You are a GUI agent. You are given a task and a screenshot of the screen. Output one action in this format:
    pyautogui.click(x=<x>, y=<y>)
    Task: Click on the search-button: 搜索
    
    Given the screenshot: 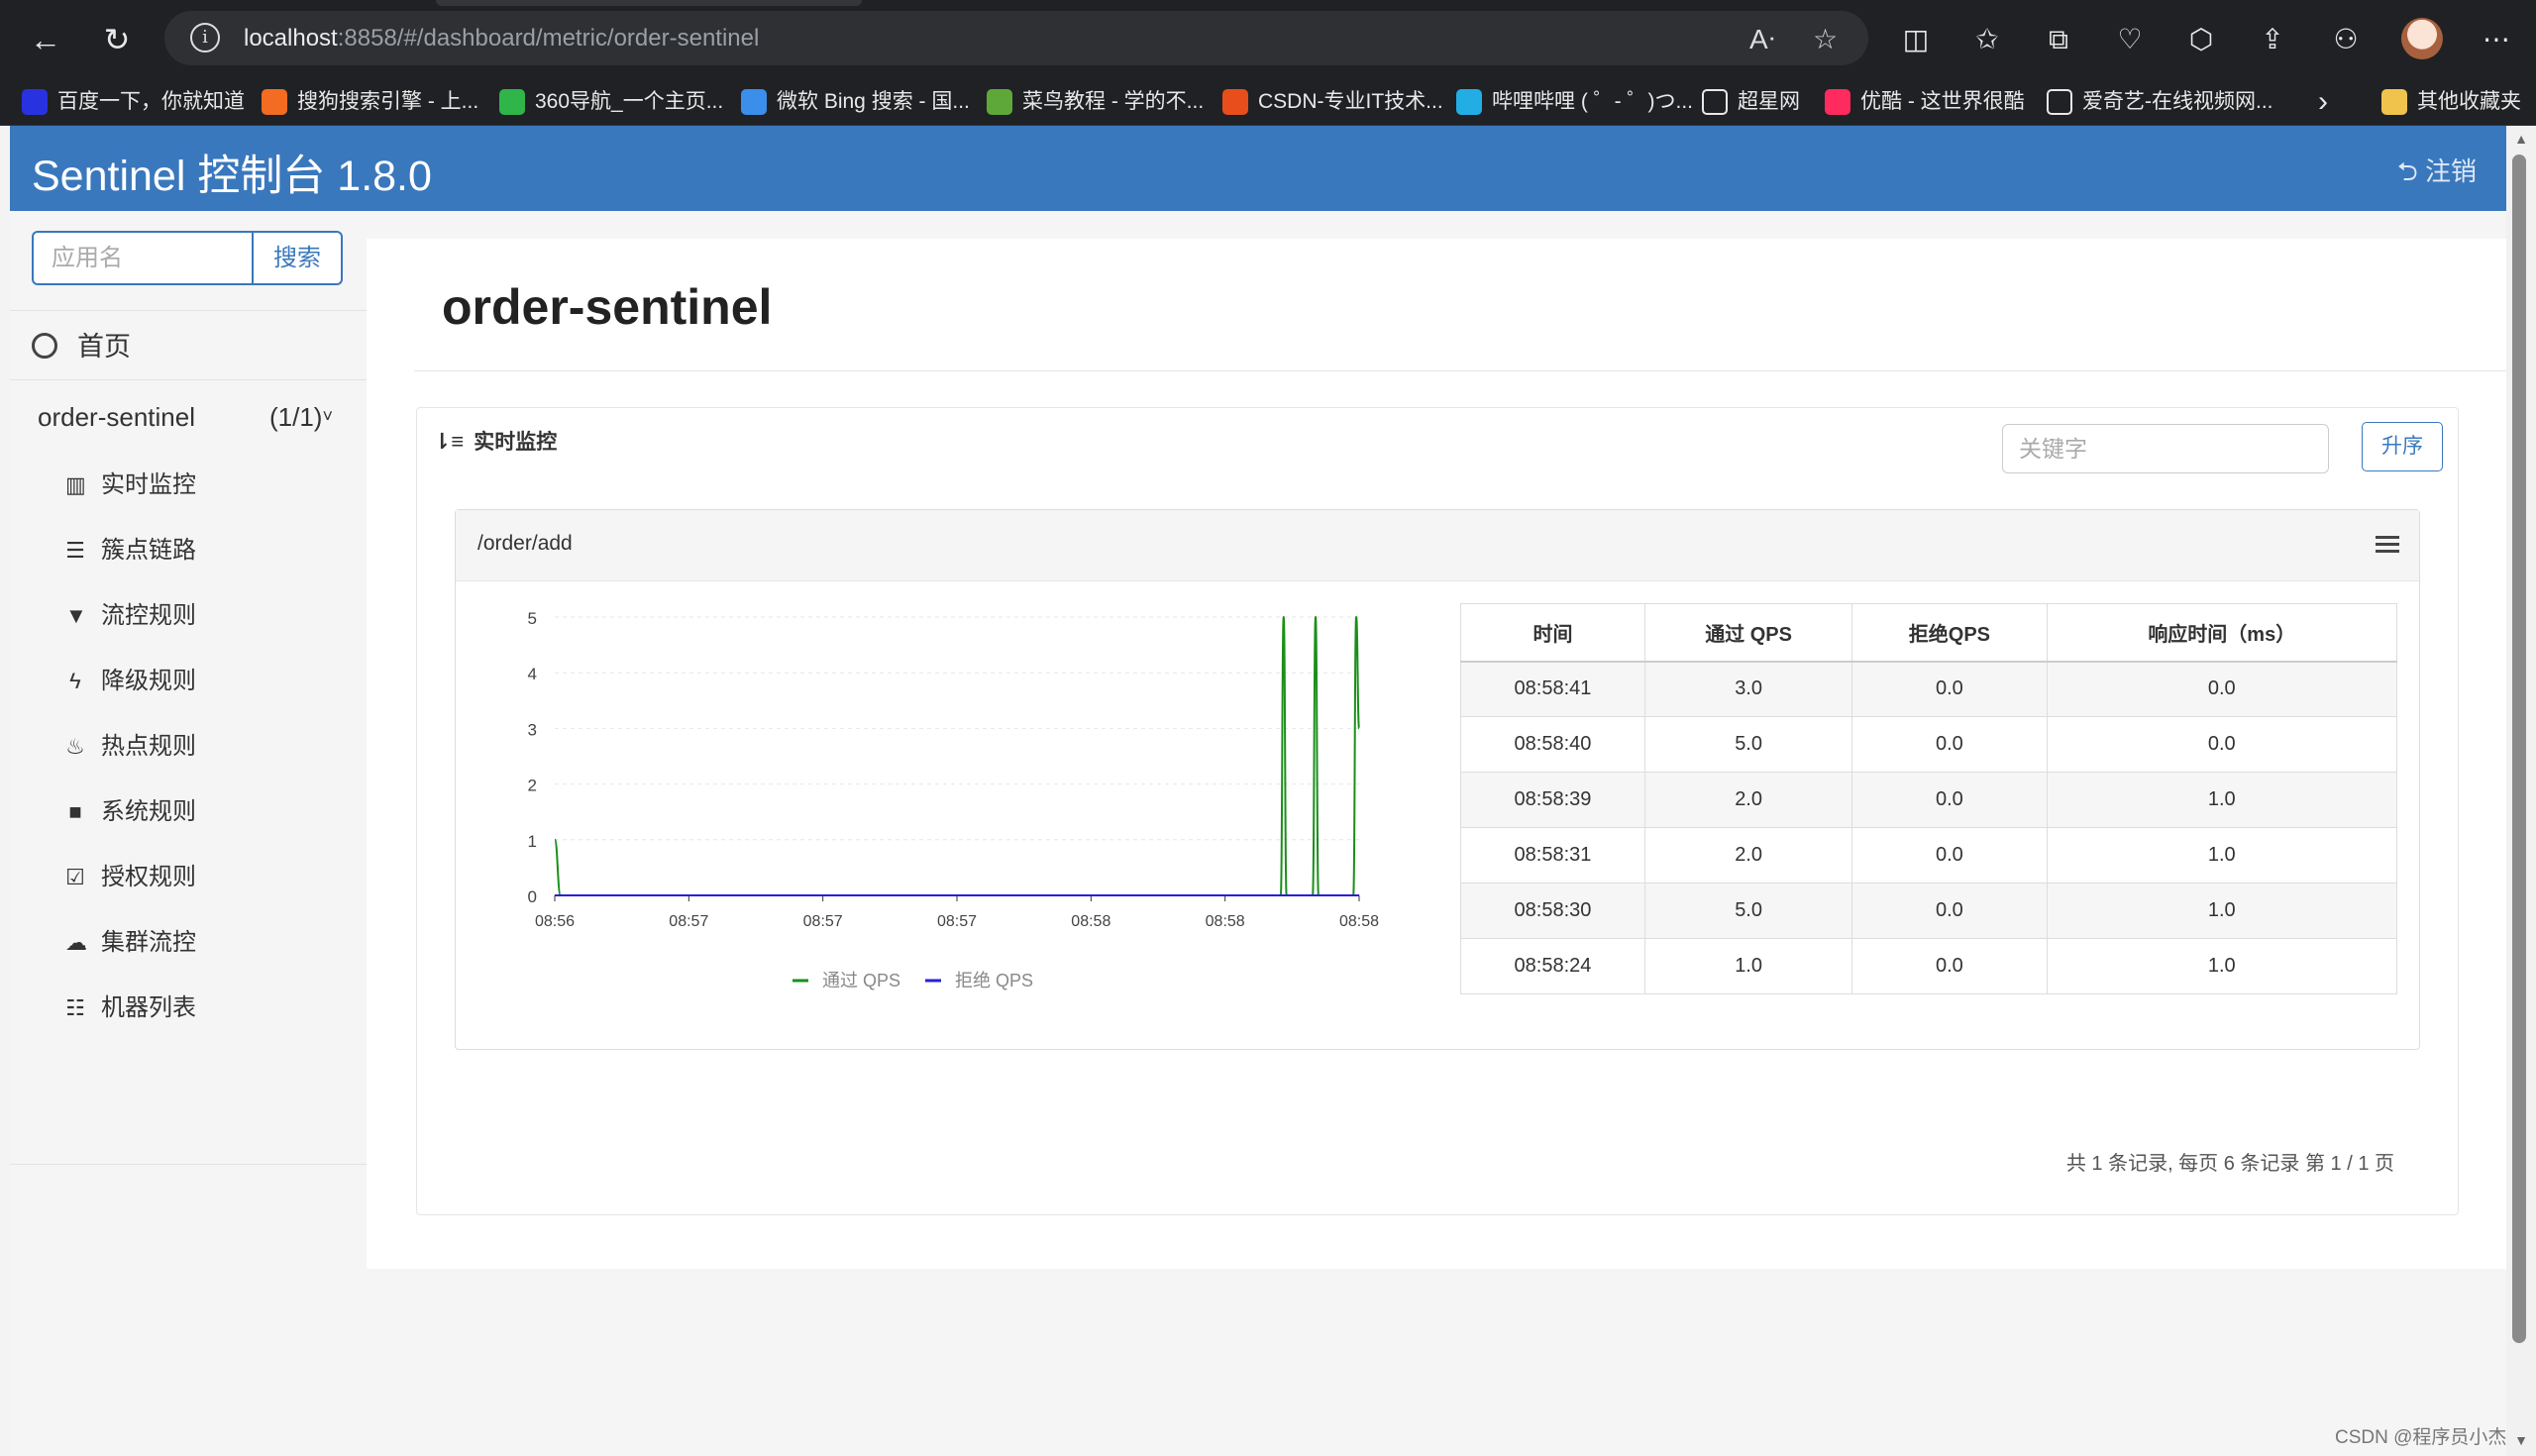 What is the action you would take?
    pyautogui.click(x=297, y=258)
    